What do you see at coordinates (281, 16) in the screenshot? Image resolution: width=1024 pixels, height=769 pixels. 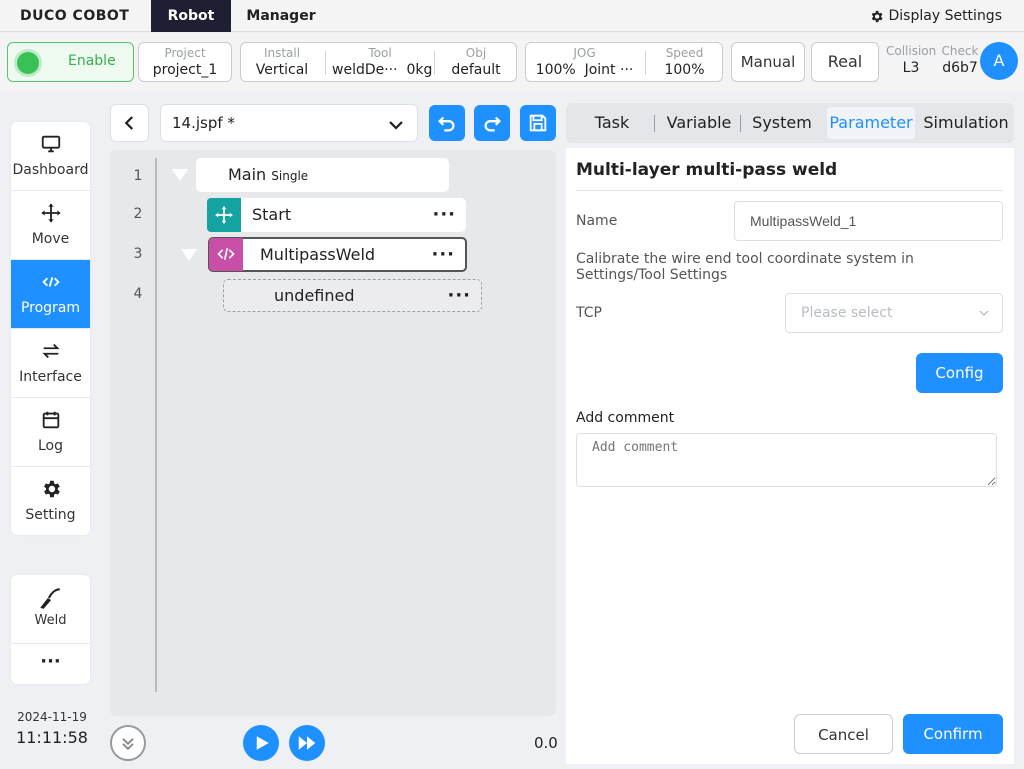 I see `tab-manager: Manager` at bounding box center [281, 16].